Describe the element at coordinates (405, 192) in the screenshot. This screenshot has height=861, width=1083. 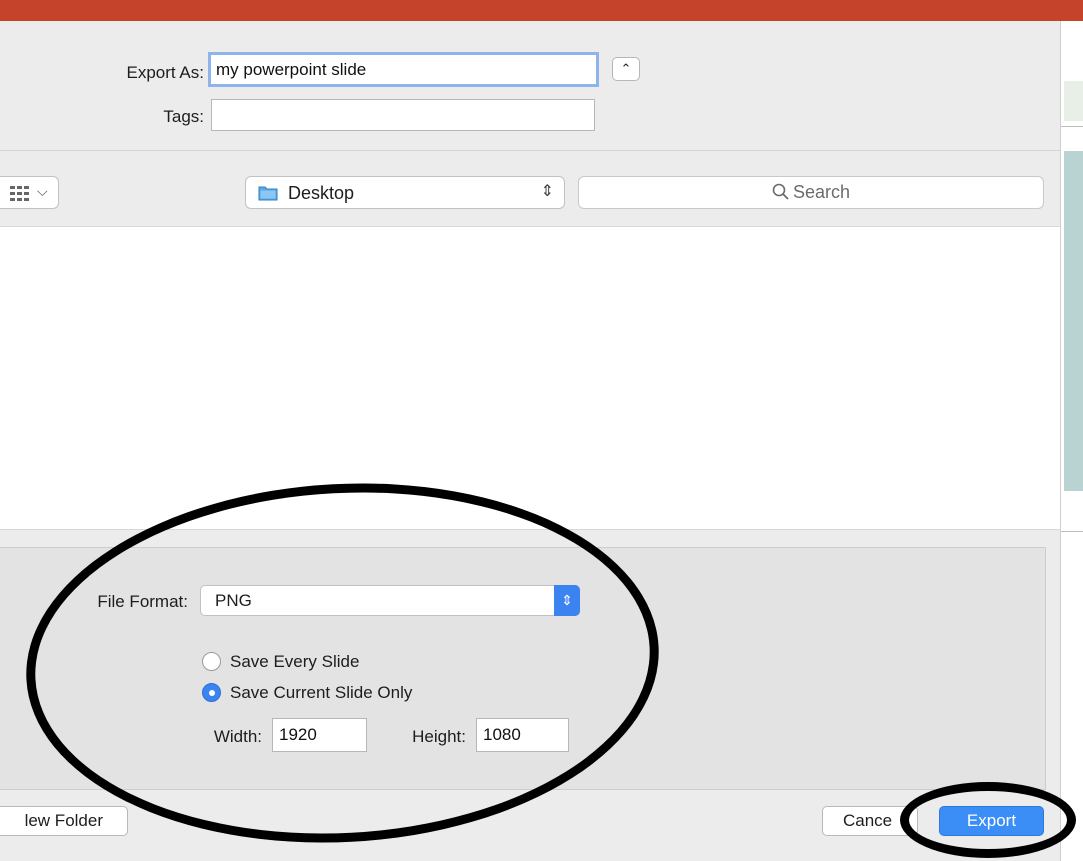
I see `location-select: Desktop ⇕` at that location.